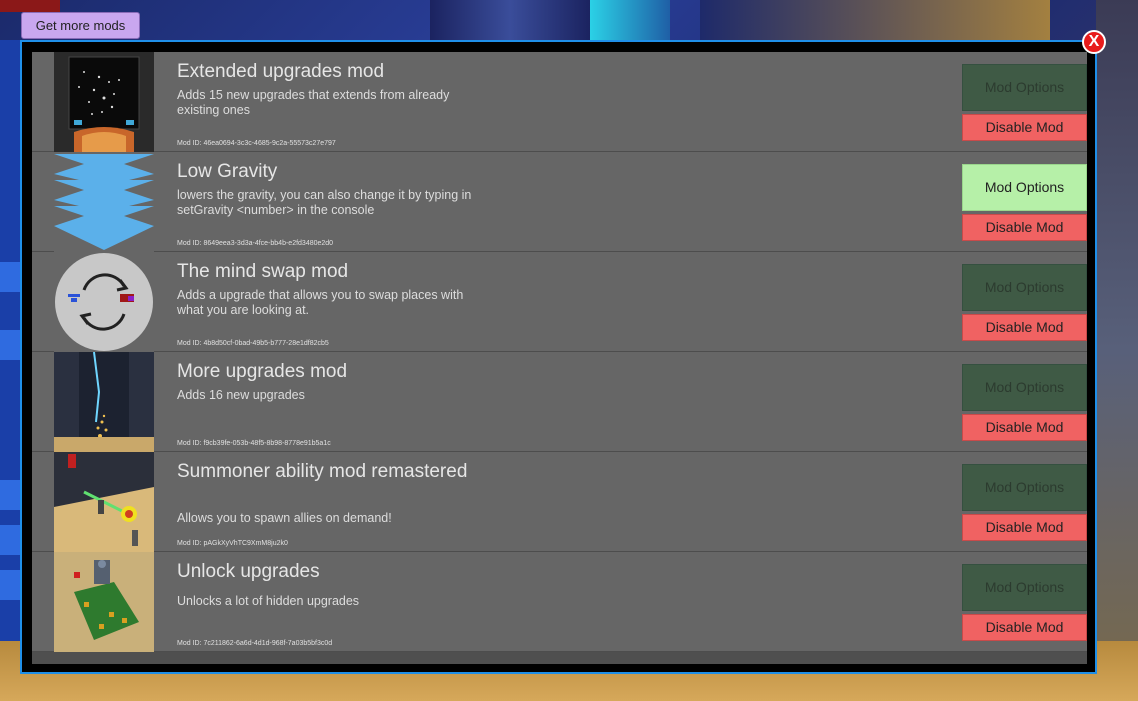  Describe the element at coordinates (263, 271) in the screenshot. I see `mod-title: The mind swap mod` at that location.